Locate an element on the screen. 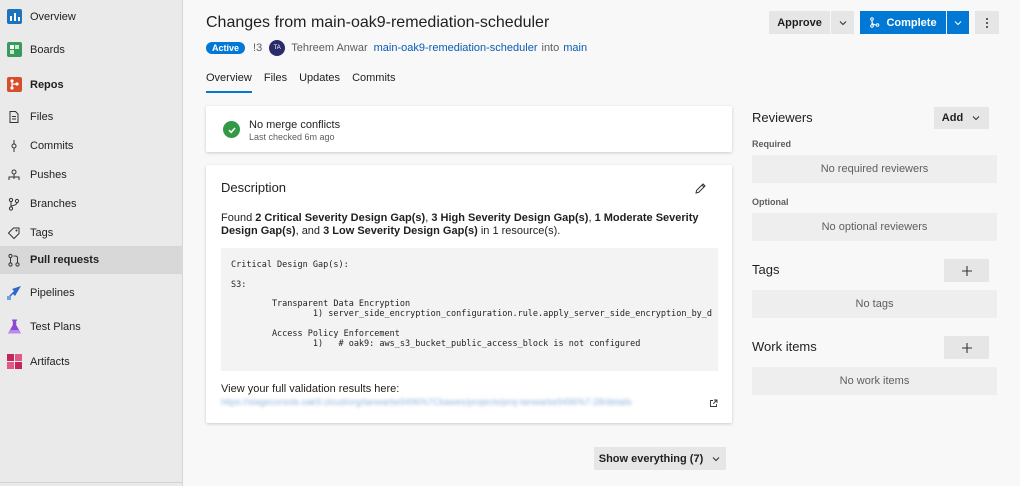  artifacts-icon is located at coordinates (14, 361).